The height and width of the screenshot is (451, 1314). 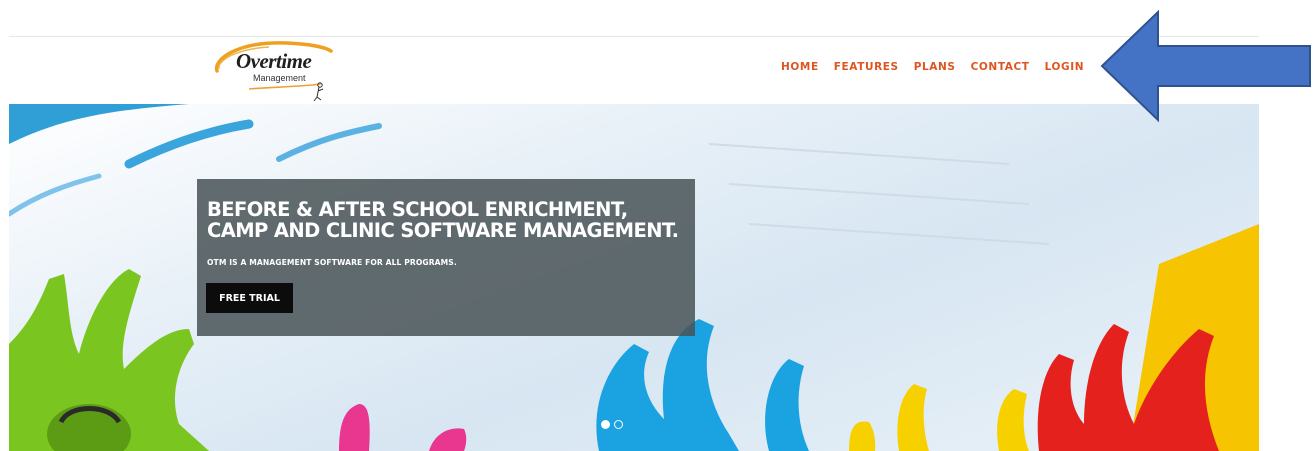 I want to click on main-nav: HOME FEATURES PLANS CONTACT LOGIN, so click(x=932, y=67).